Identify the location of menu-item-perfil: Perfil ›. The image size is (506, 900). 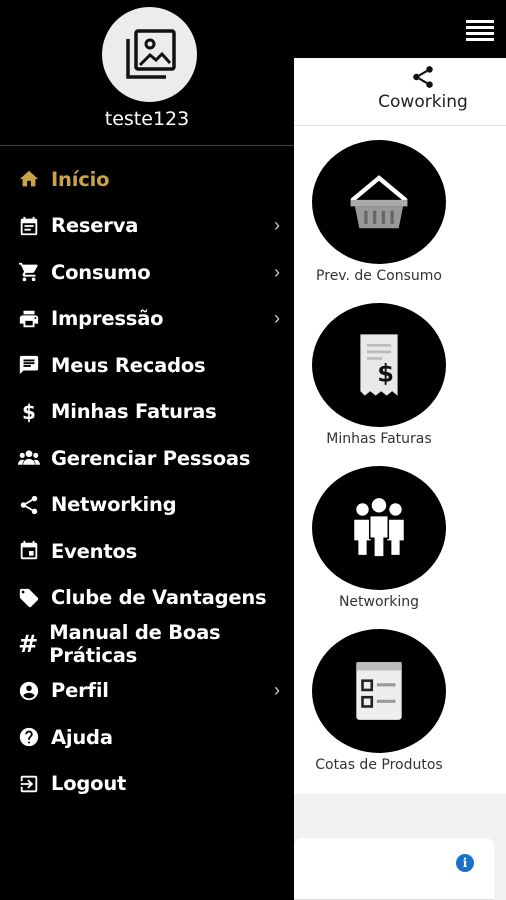
(147, 691).